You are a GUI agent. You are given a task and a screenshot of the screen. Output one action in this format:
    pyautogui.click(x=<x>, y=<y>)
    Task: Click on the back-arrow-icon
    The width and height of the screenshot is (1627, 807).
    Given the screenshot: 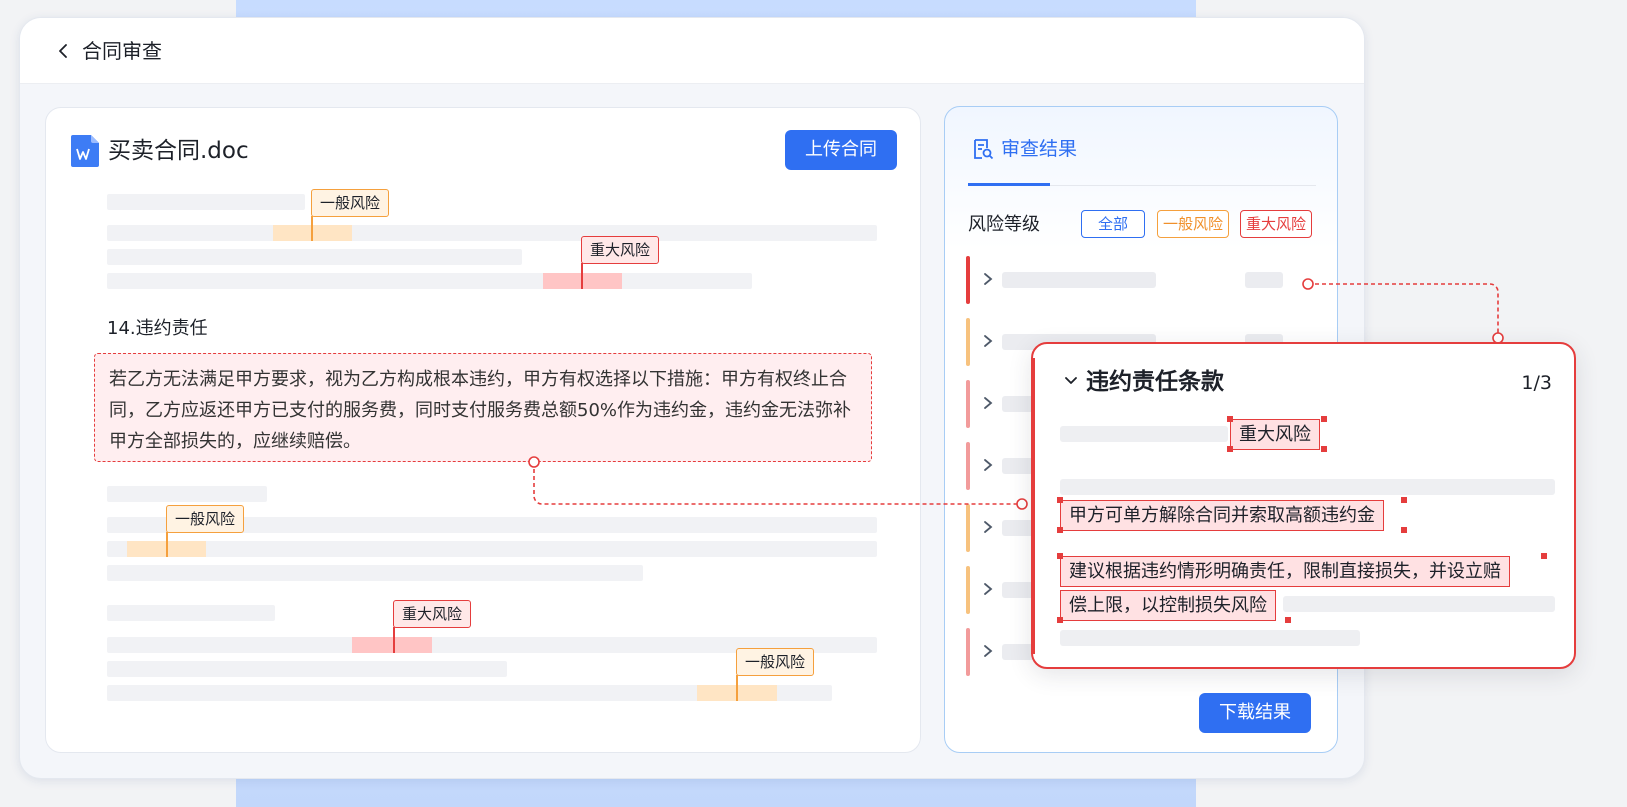 What is the action you would take?
    pyautogui.click(x=63, y=51)
    